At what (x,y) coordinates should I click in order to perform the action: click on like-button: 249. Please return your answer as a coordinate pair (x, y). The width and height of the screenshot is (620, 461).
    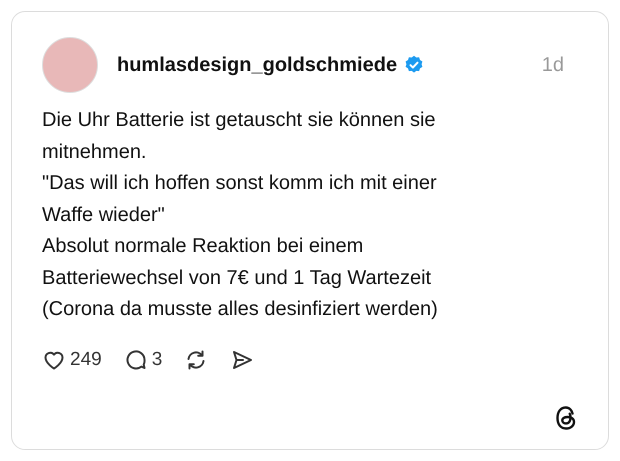
    Looking at the image, I should click on (72, 360).